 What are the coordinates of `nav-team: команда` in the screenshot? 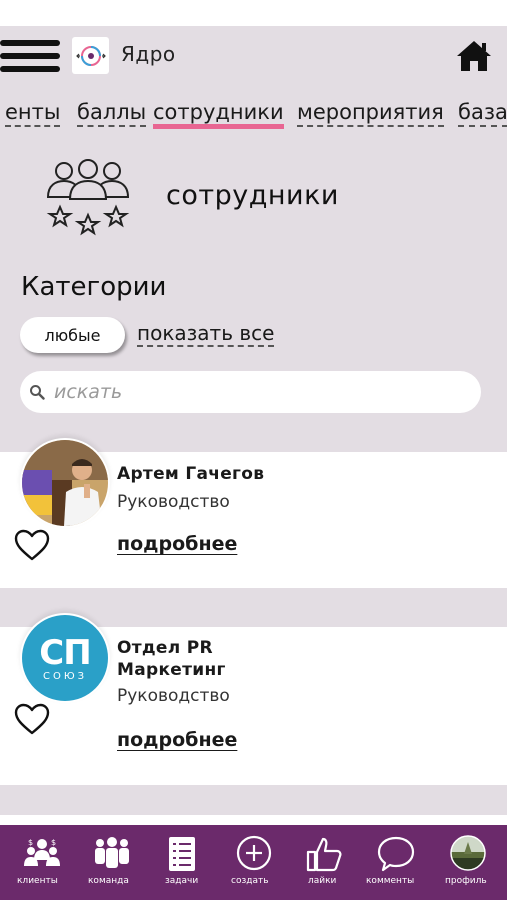 It's located at (111, 862).